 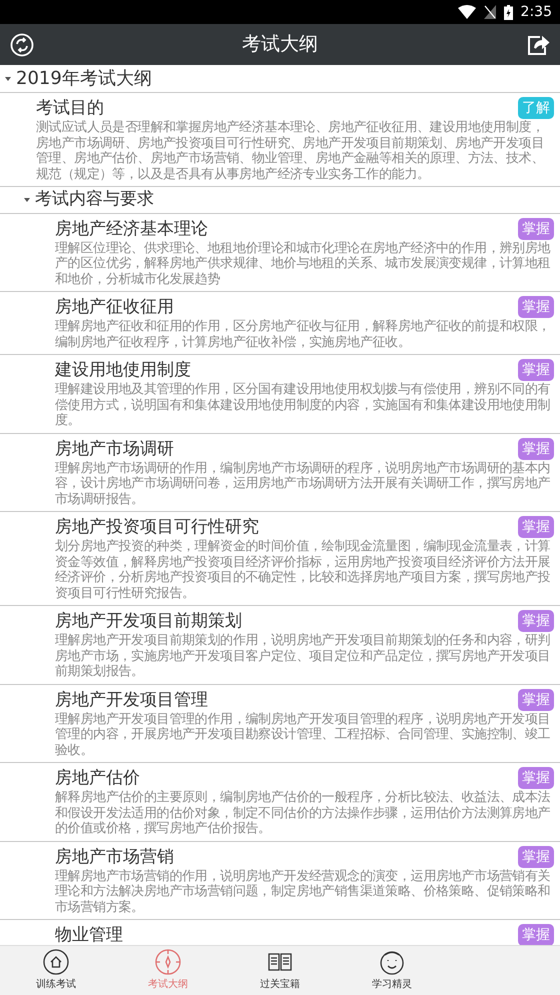 I want to click on outline-group: 考试内容与要求, so click(x=280, y=200).